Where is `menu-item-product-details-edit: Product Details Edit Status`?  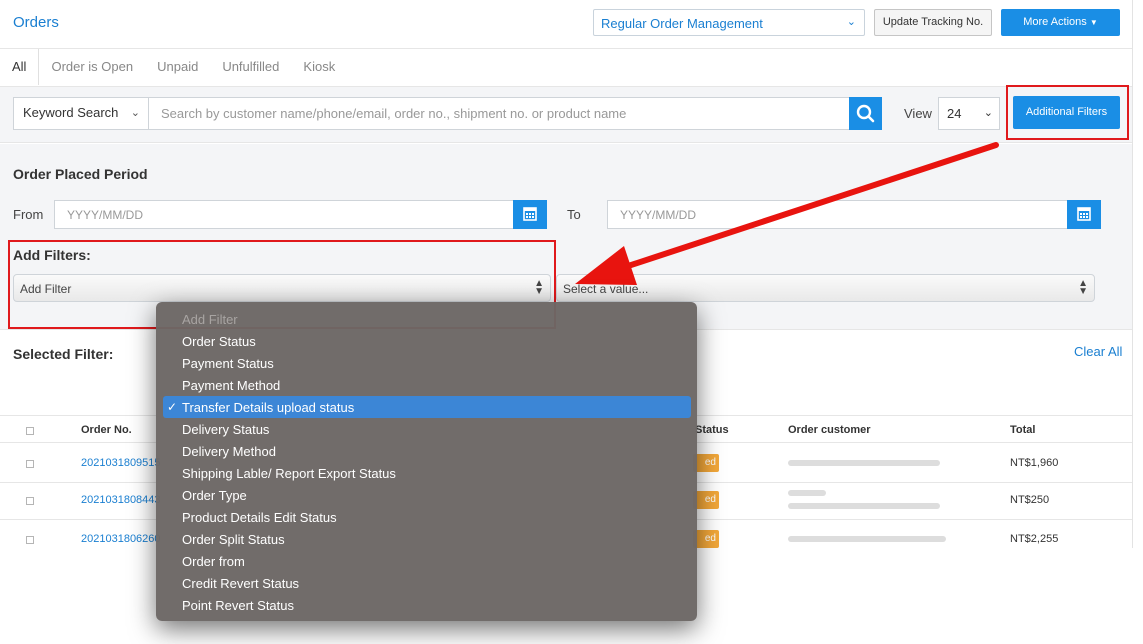
menu-item-product-details-edit: Product Details Edit Status is located at coordinates (259, 517).